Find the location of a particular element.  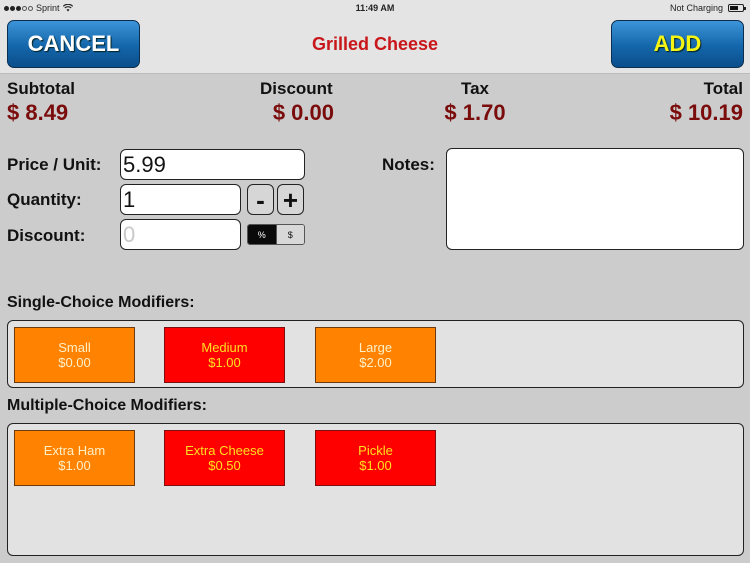

status-bar: Sprint 11:49 AM Not Charging is located at coordinates (375, 8).